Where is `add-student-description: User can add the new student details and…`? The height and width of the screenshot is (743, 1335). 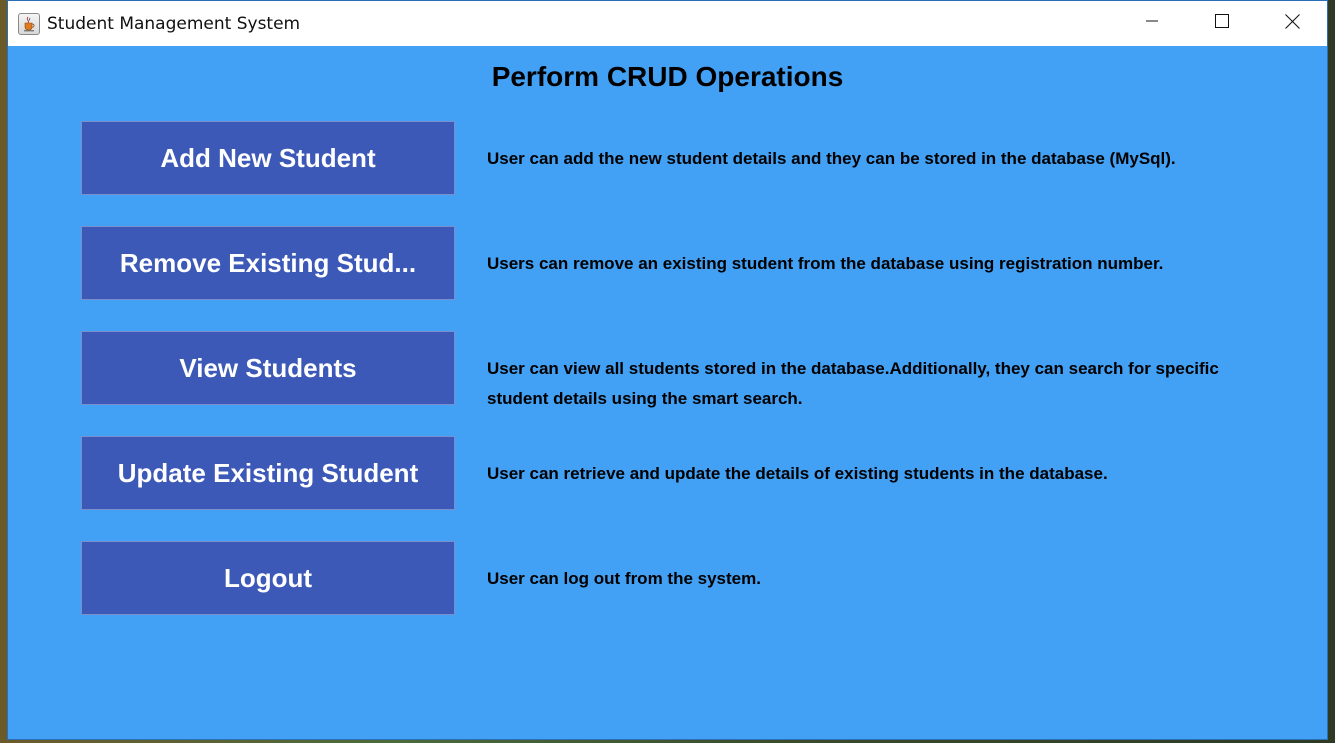
add-student-description: User can add the new student details and… is located at coordinates (831, 158).